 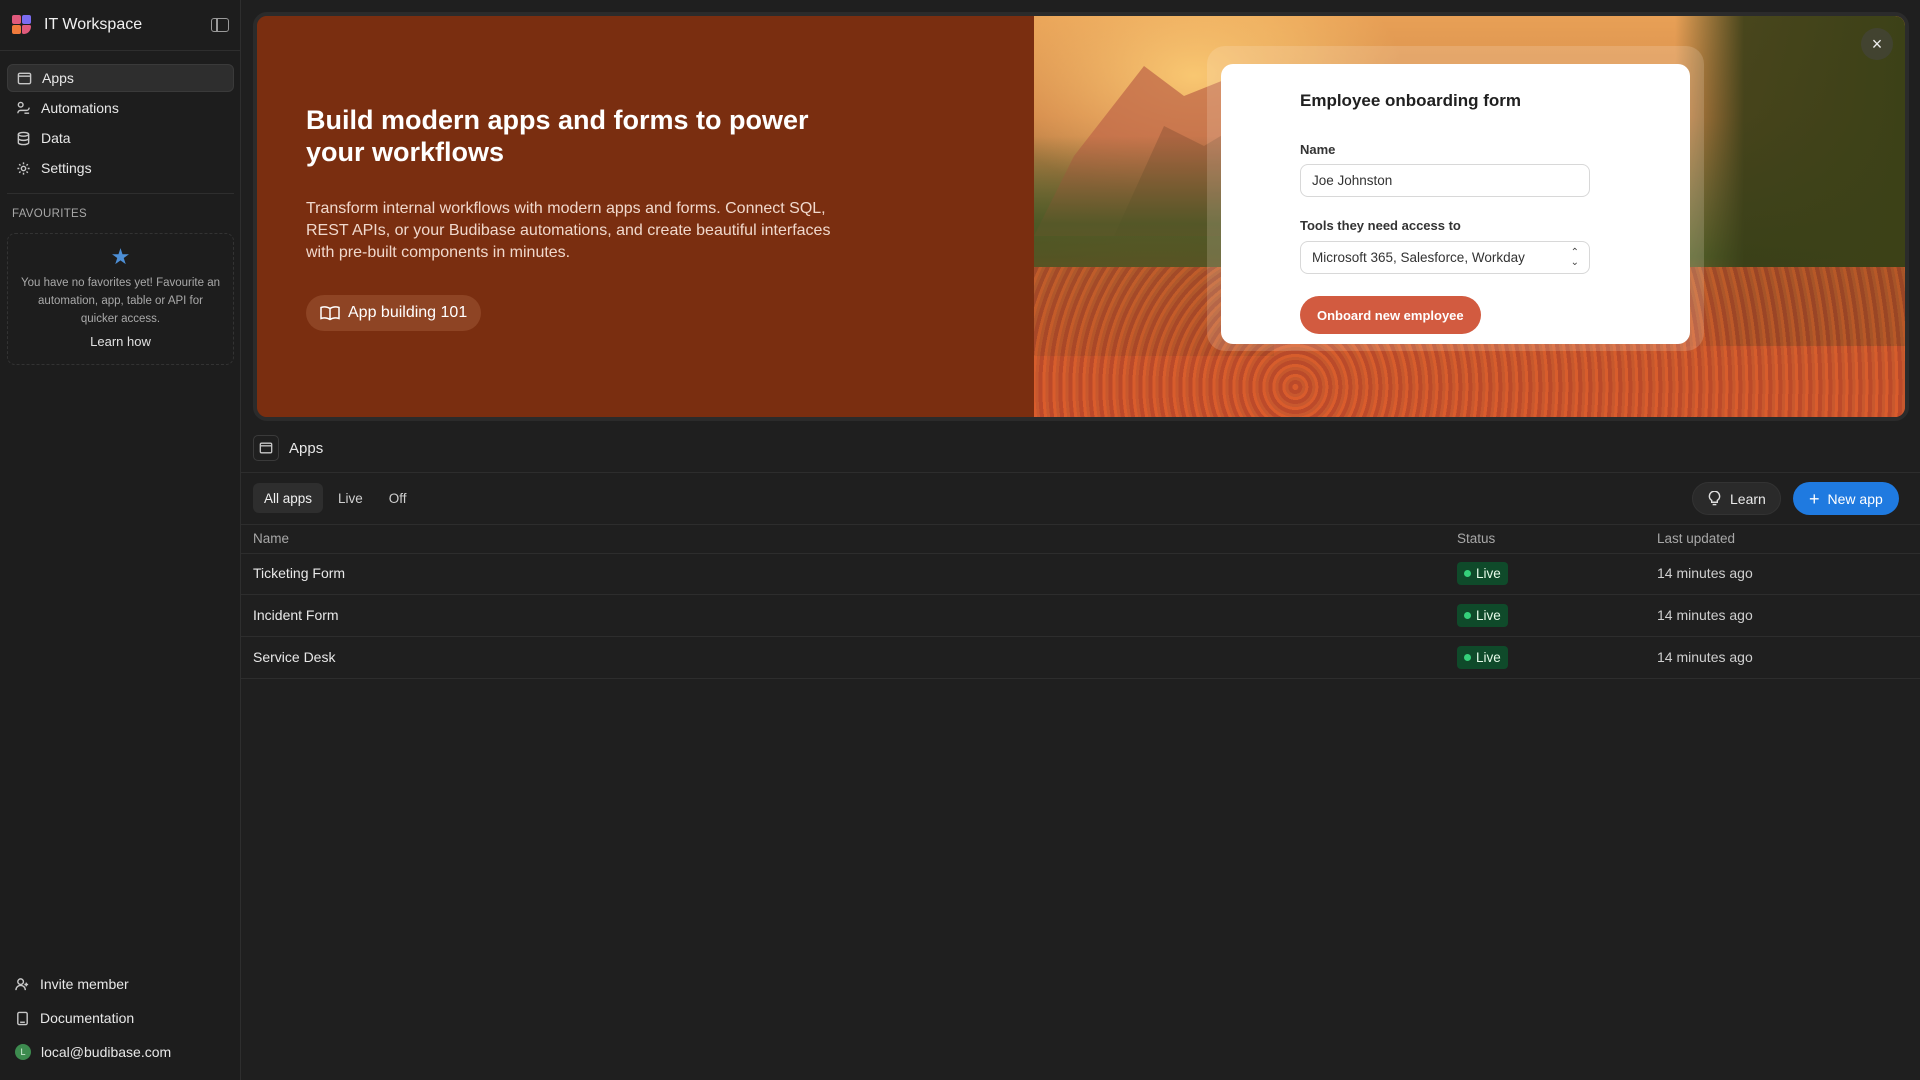 I want to click on sidebar-item-label: Data, so click(x=56, y=138).